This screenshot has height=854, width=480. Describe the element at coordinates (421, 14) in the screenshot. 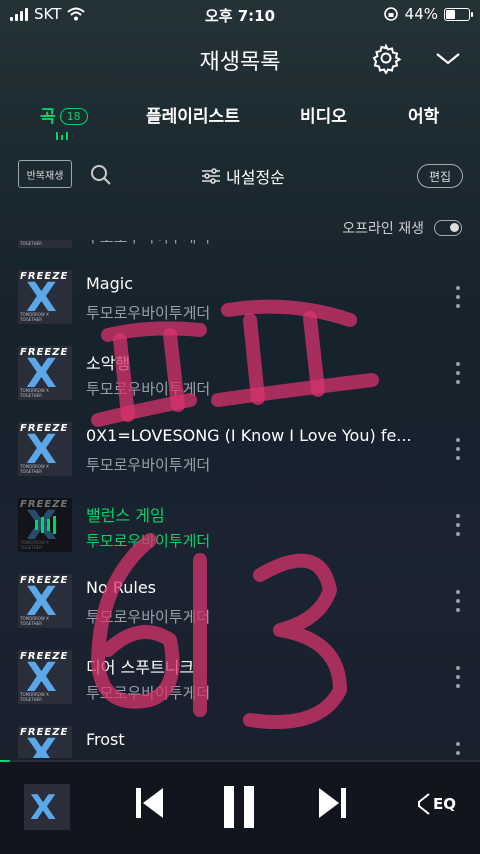

I see `battery-percent: 44%` at that location.